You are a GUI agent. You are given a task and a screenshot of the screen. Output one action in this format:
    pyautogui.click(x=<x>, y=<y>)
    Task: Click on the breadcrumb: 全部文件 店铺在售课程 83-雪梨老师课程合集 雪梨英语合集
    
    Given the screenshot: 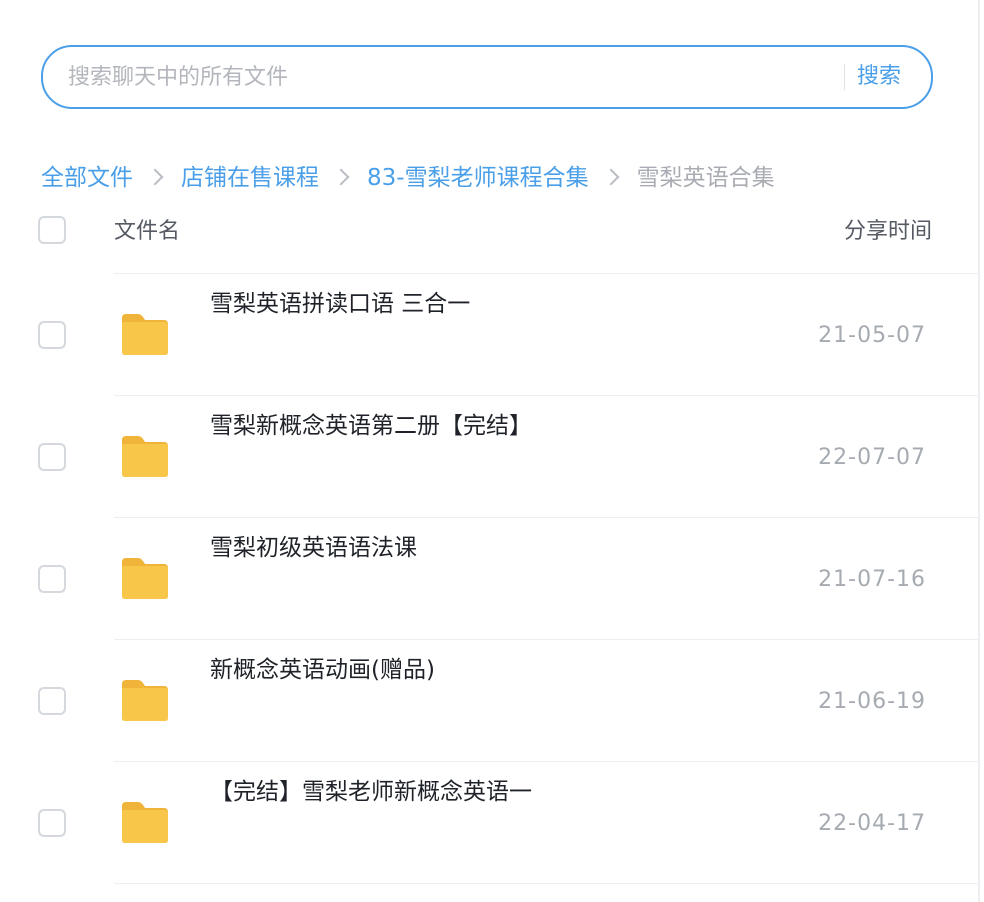 What is the action you would take?
    pyautogui.click(x=408, y=175)
    